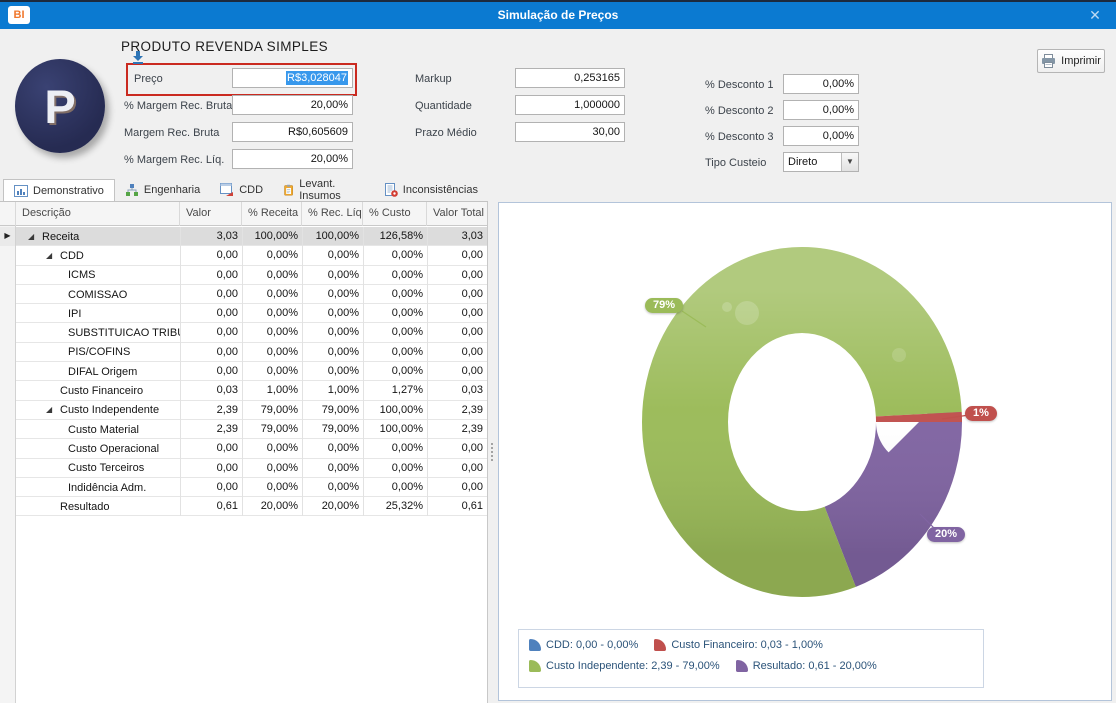 This screenshot has height=703, width=1116. I want to click on quantidade-label: Quantidade, so click(443, 106).